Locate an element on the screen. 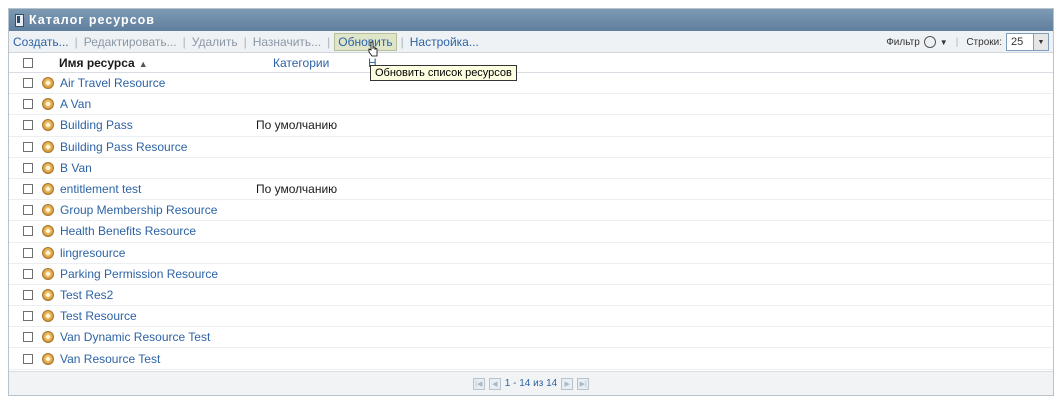 Image resolution: width=1061 pixels, height=403 pixels. page-range-text: 1 - 14 из 14 is located at coordinates (531, 383).